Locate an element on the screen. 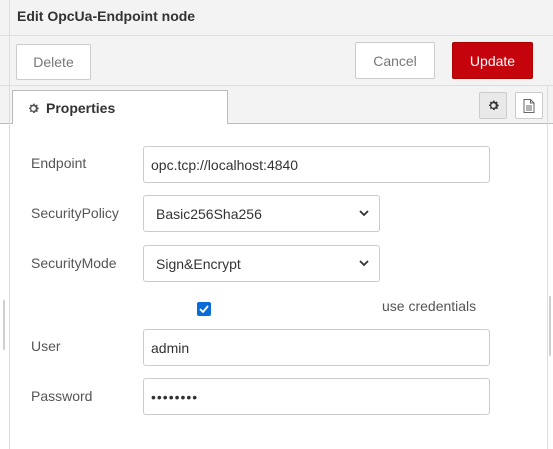  description-tab-button is located at coordinates (529, 105).